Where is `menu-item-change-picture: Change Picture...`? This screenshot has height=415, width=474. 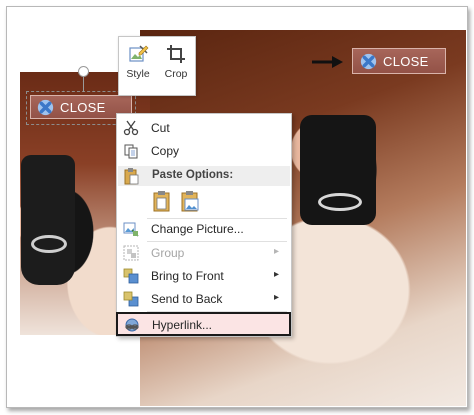
menu-item-change-picture: Change Picture... is located at coordinates (203, 229).